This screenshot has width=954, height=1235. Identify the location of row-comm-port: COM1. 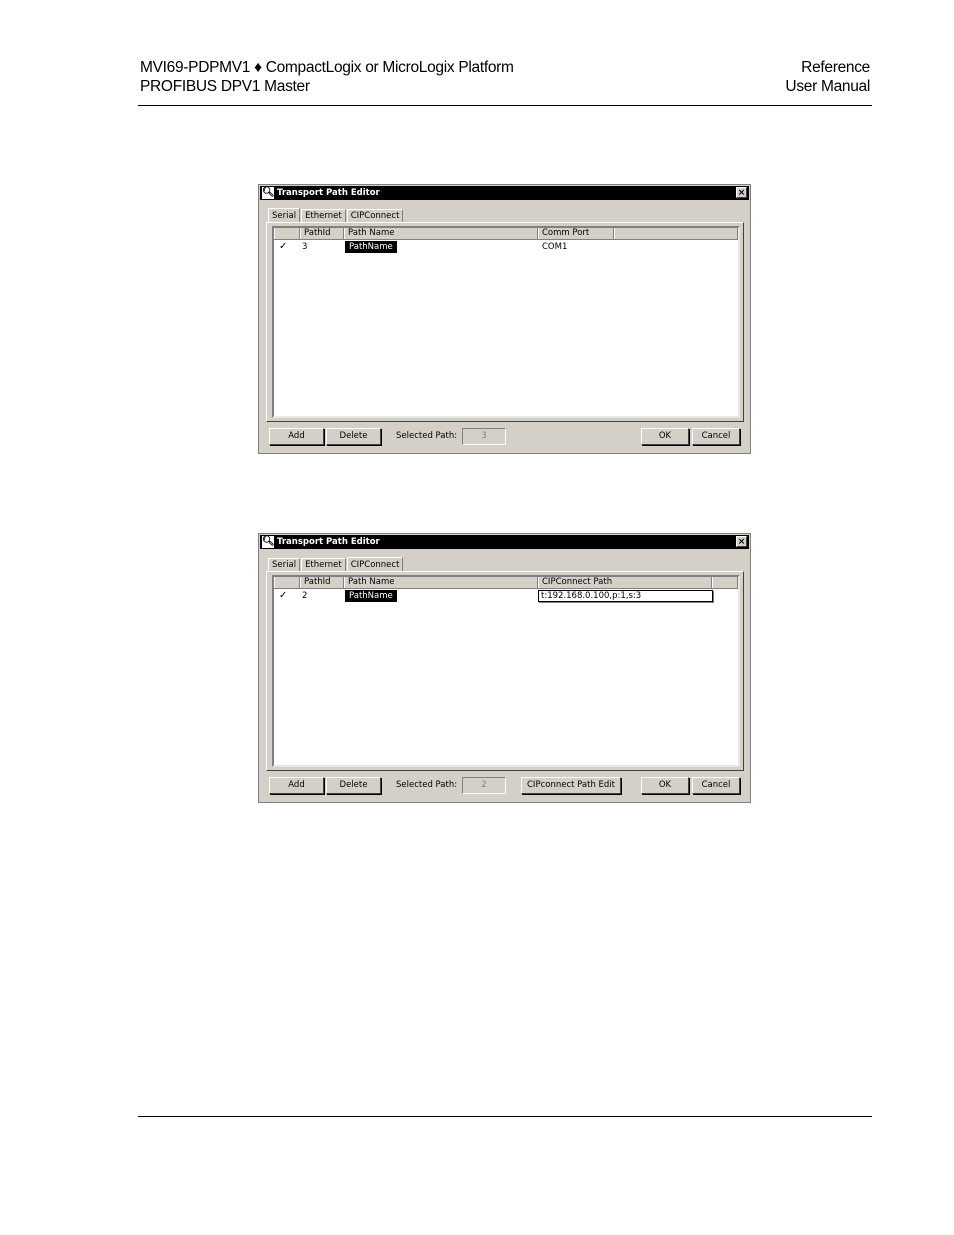
(555, 247).